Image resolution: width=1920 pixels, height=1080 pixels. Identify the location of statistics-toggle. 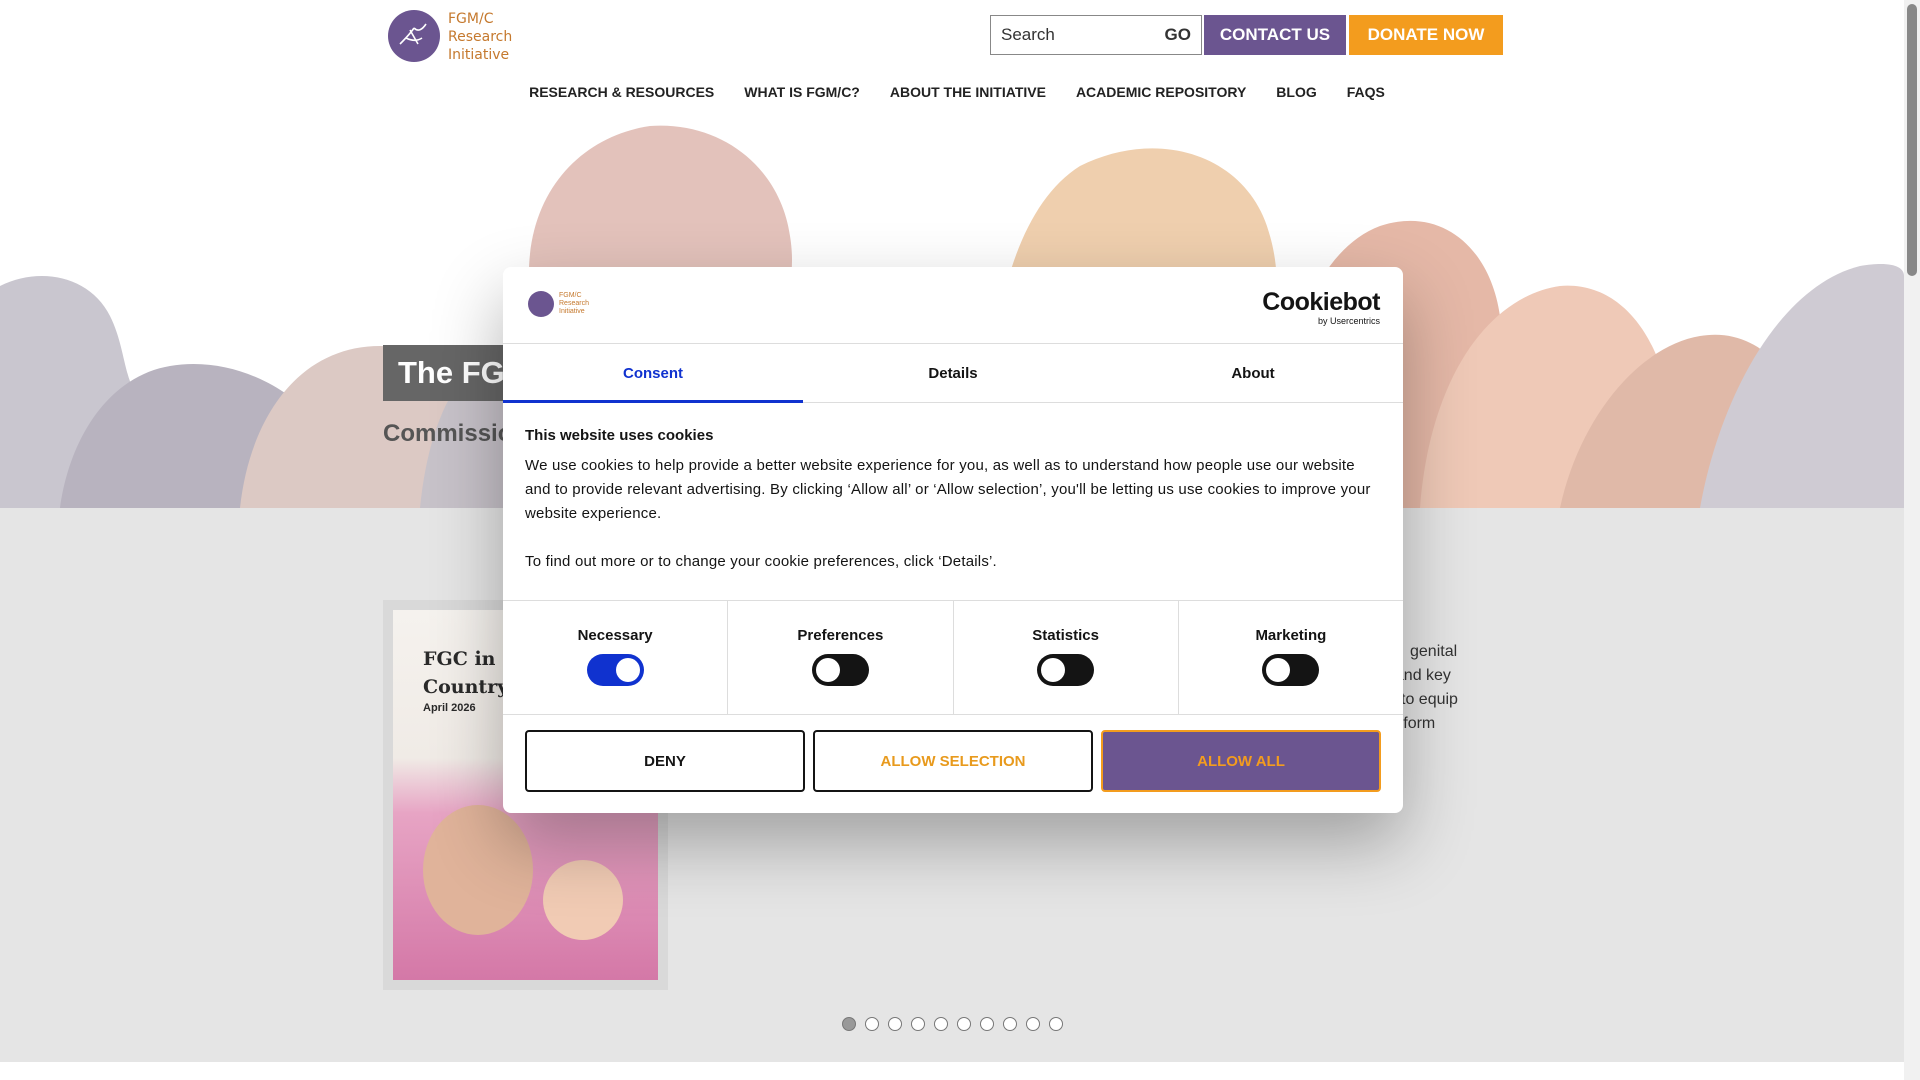
(1066, 670).